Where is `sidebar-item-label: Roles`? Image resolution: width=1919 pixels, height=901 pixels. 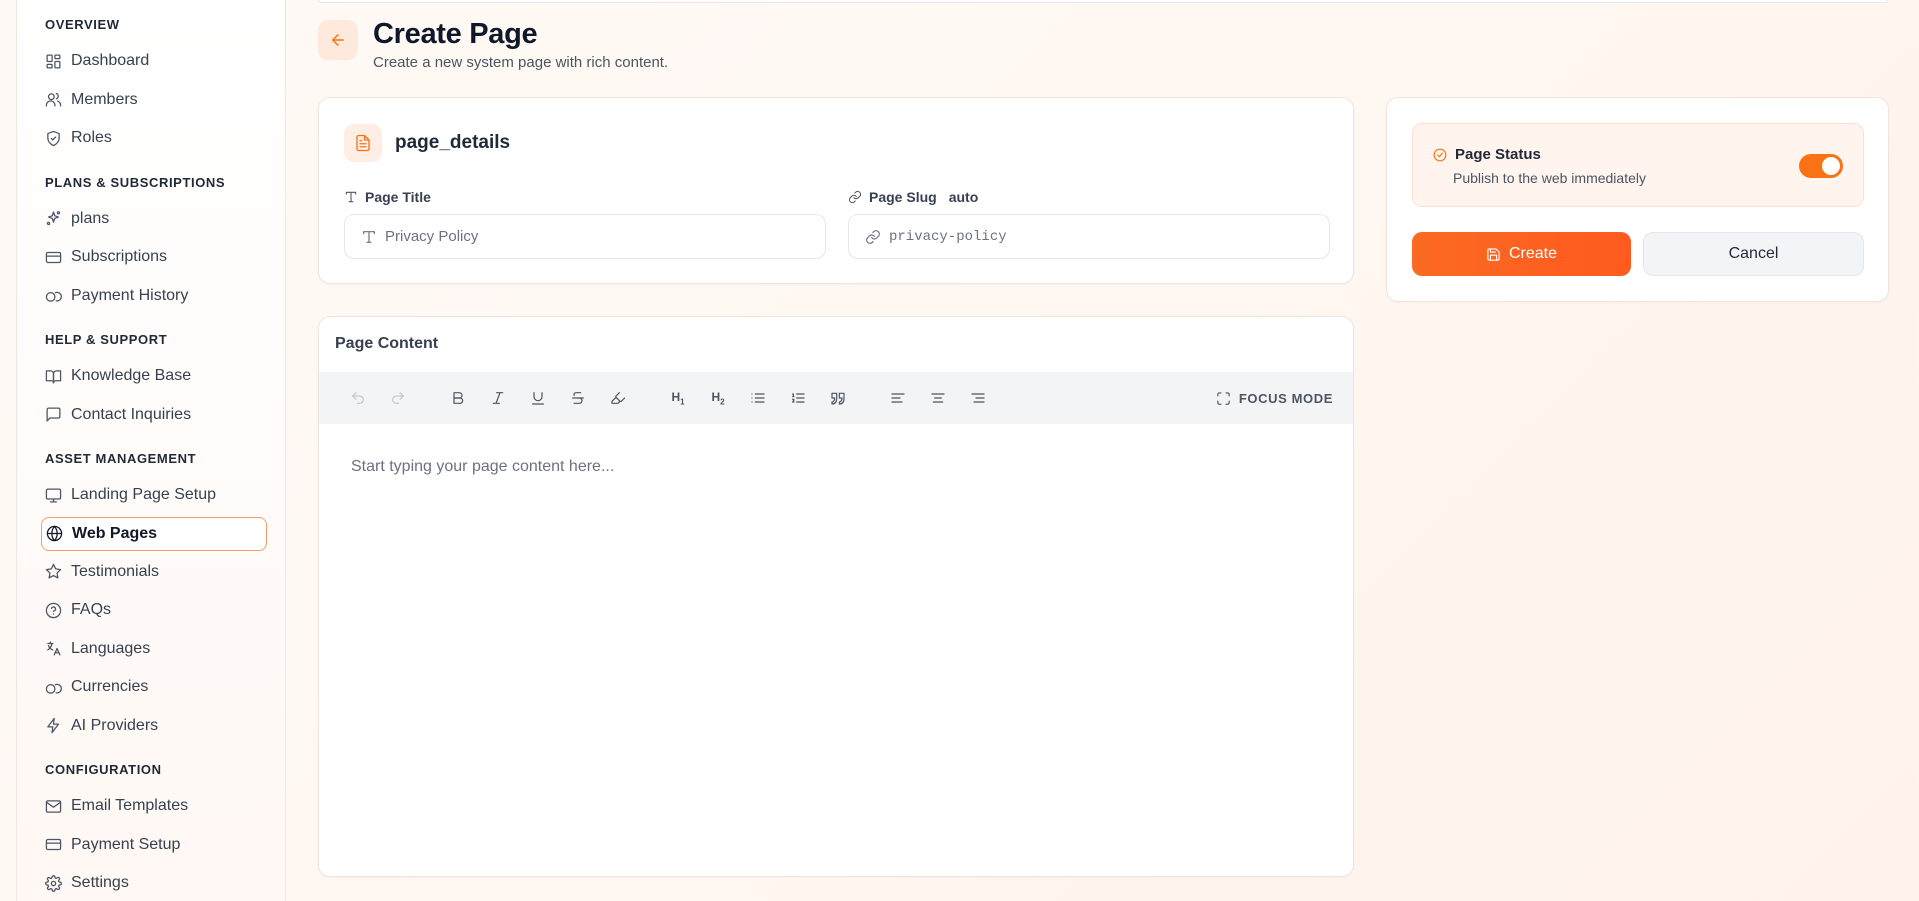 sidebar-item-label: Roles is located at coordinates (91, 138).